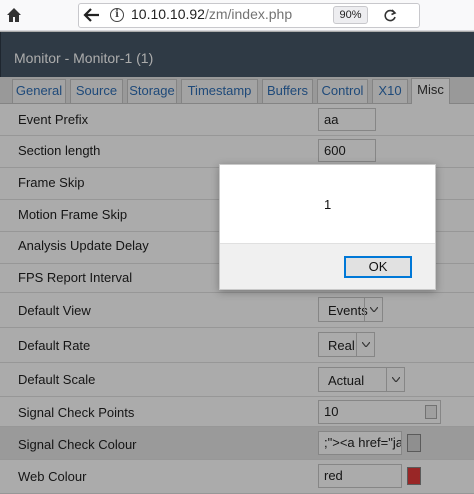 This screenshot has width=474, height=494. What do you see at coordinates (328, 204) in the screenshot?
I see `alert-message: 1` at bounding box center [328, 204].